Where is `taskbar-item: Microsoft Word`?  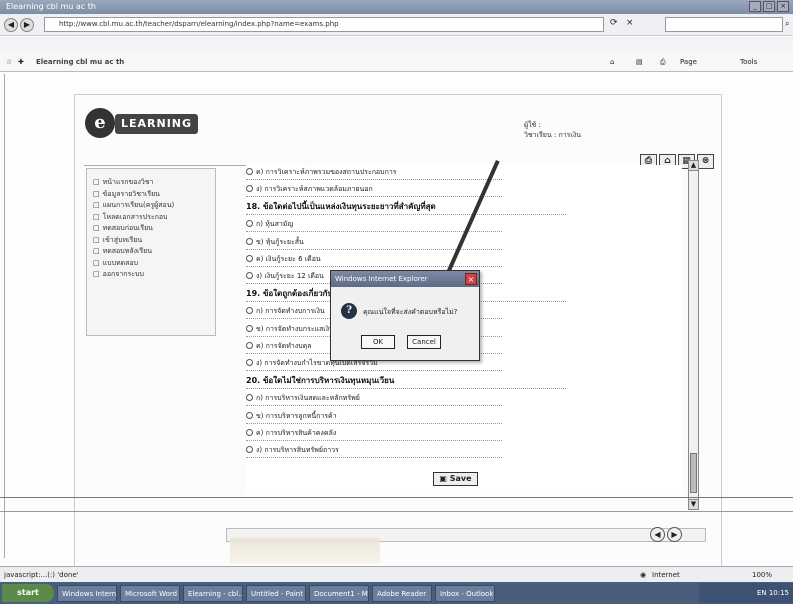
taskbar-item: Microsoft Word is located at coordinates (150, 593).